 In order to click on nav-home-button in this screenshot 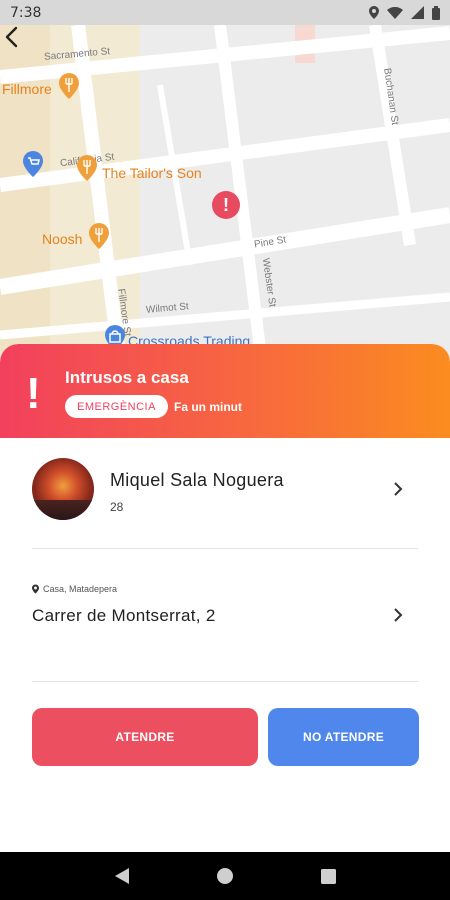, I will do `click(225, 876)`.